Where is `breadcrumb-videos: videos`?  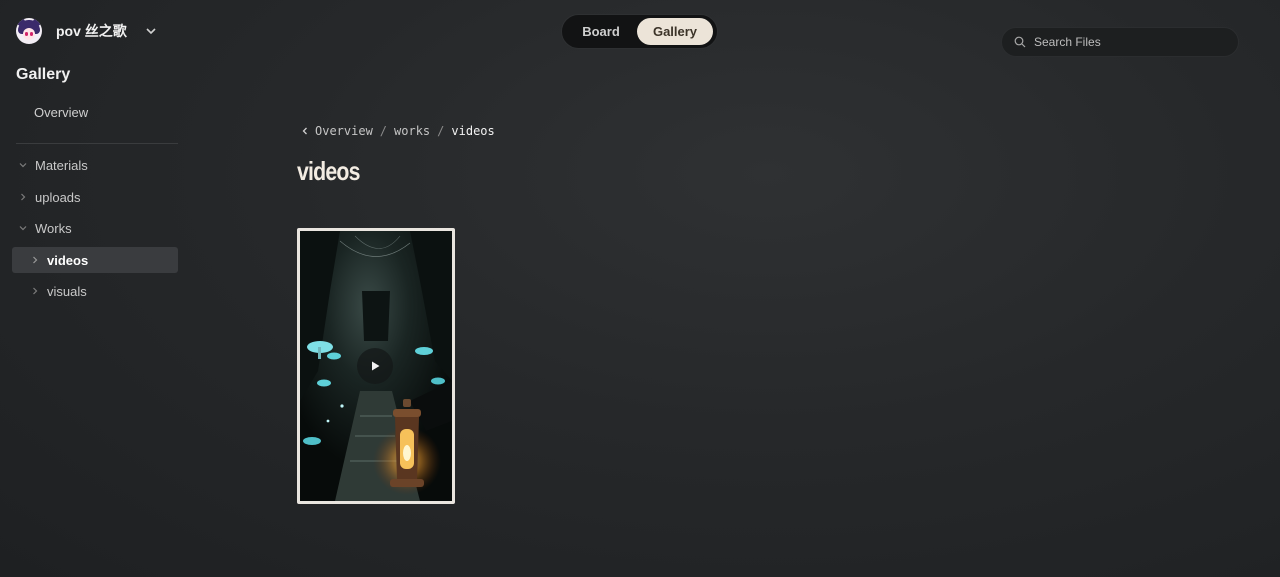
breadcrumb-videos: videos is located at coordinates (473, 131).